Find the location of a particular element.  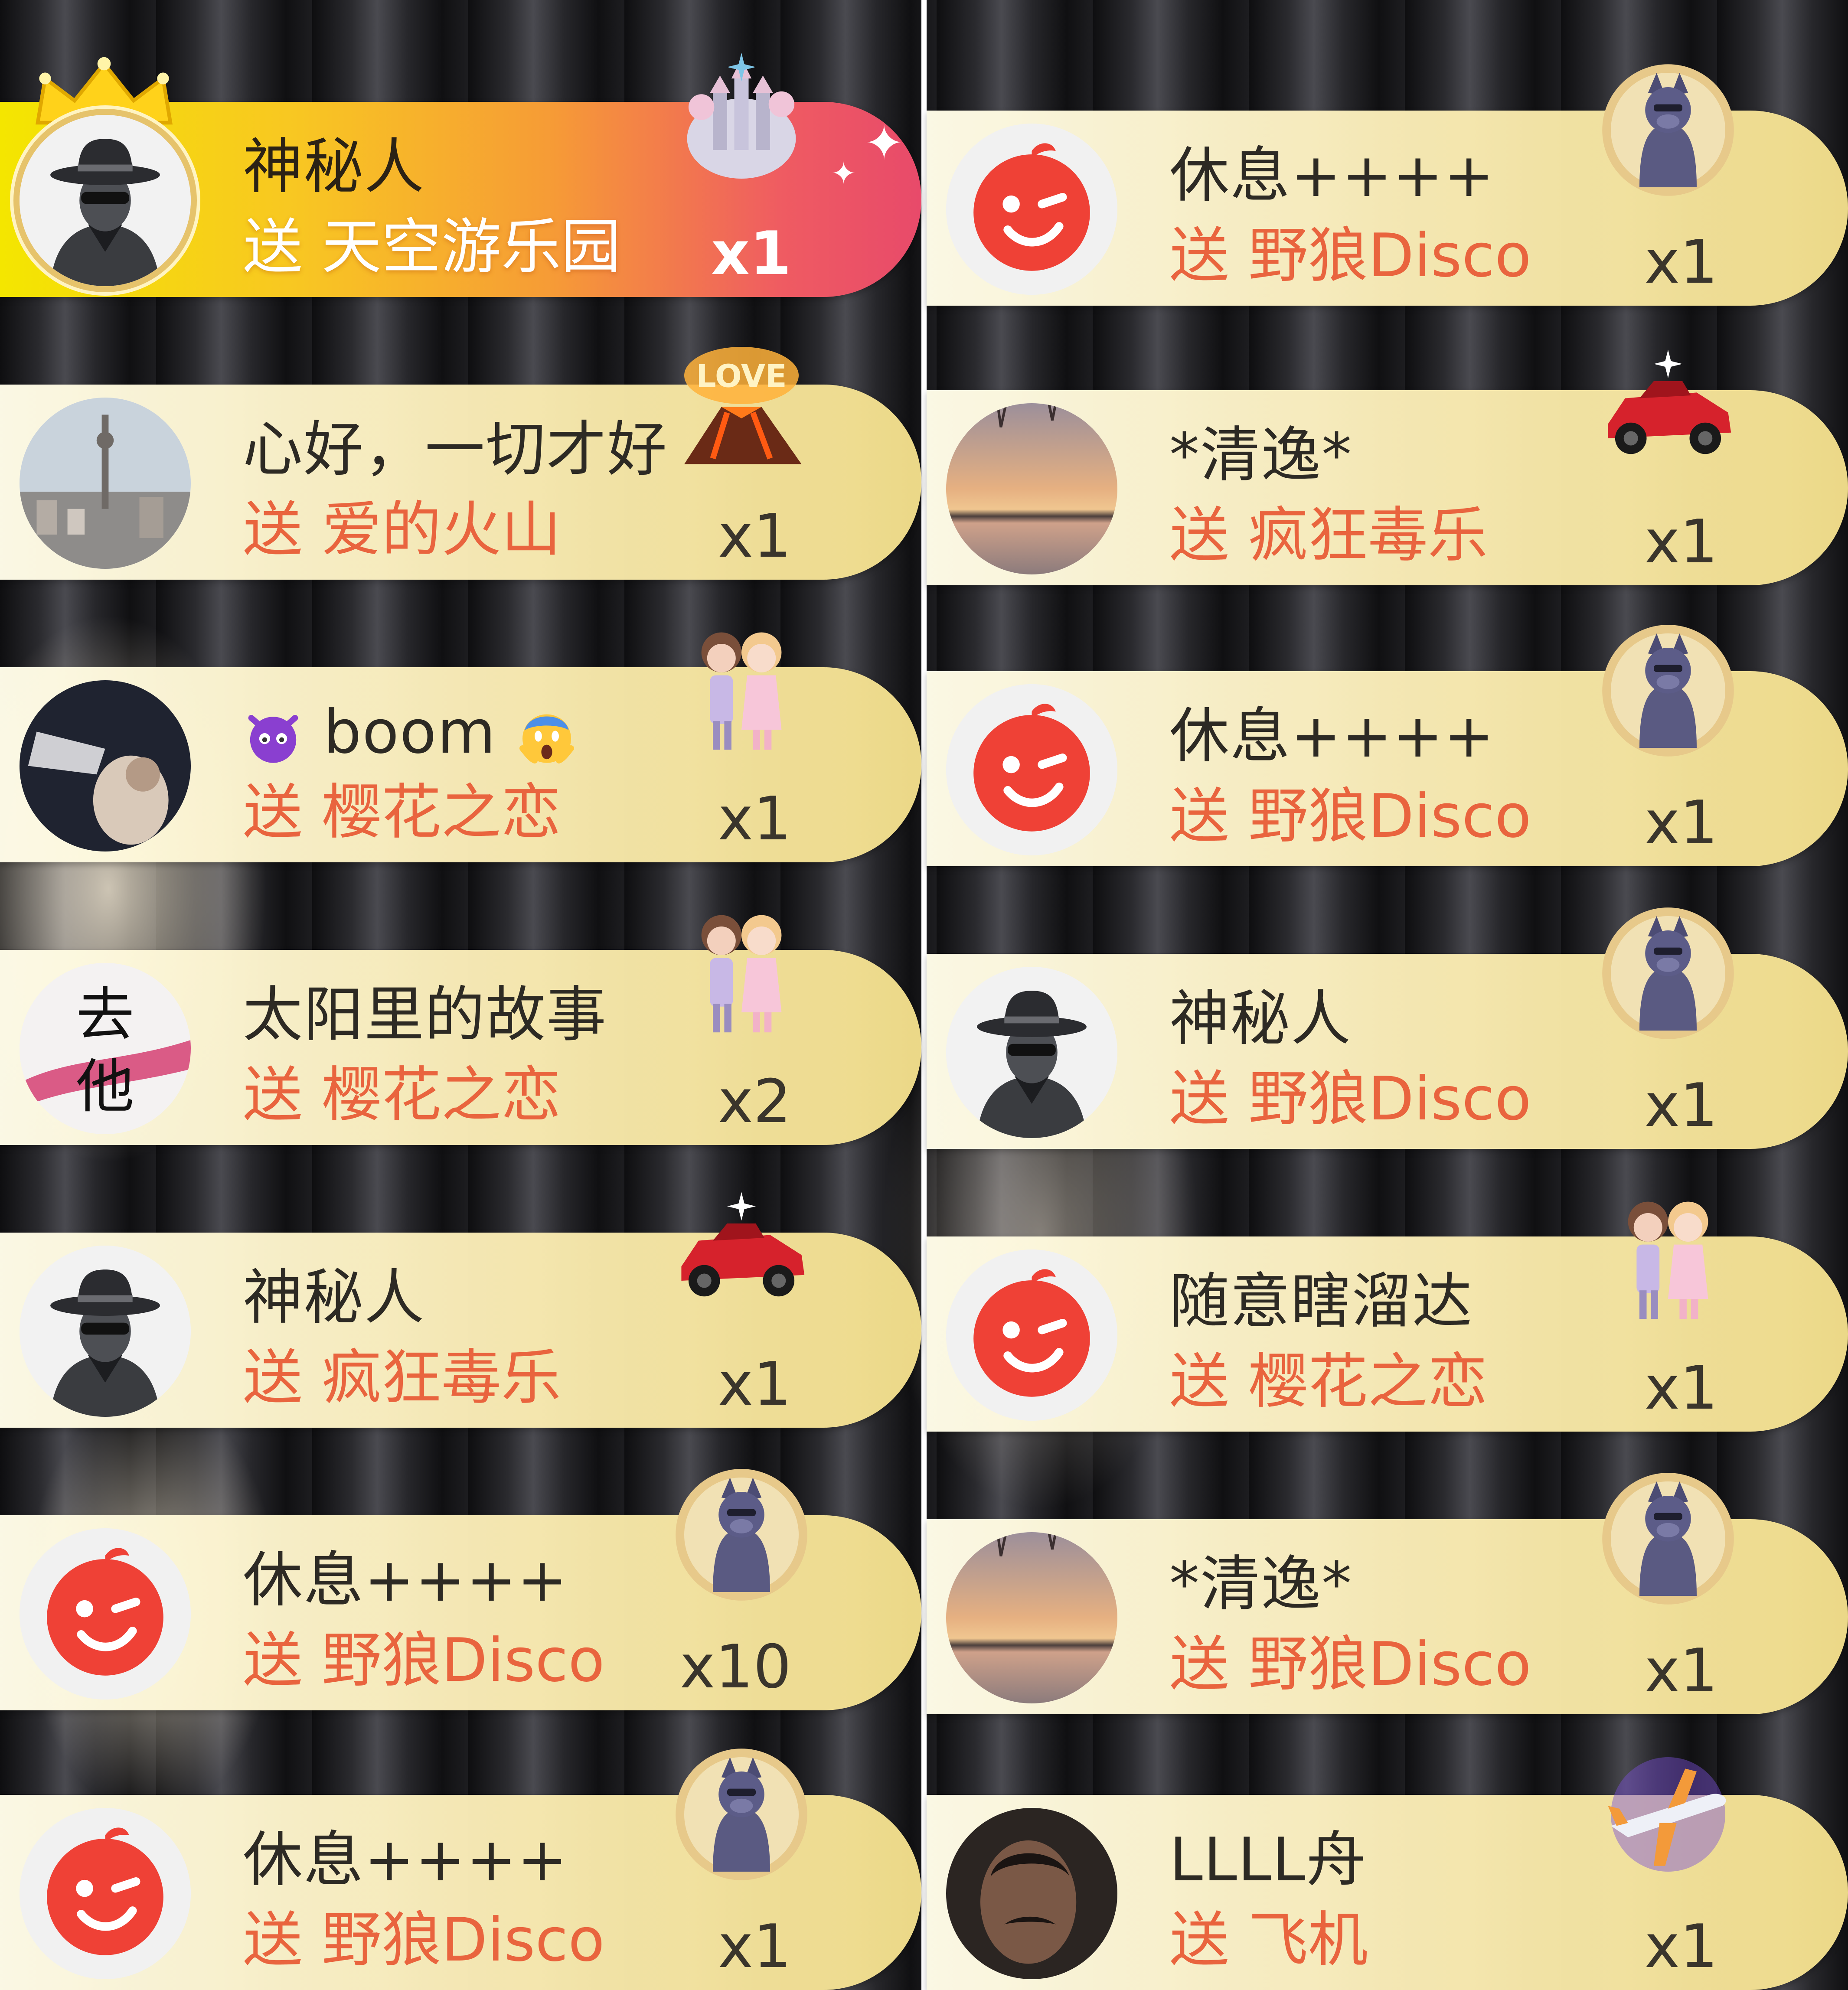

gift-message-row: 心好，一切才好 送 爱的火山 x1 is located at coordinates (461, 482).